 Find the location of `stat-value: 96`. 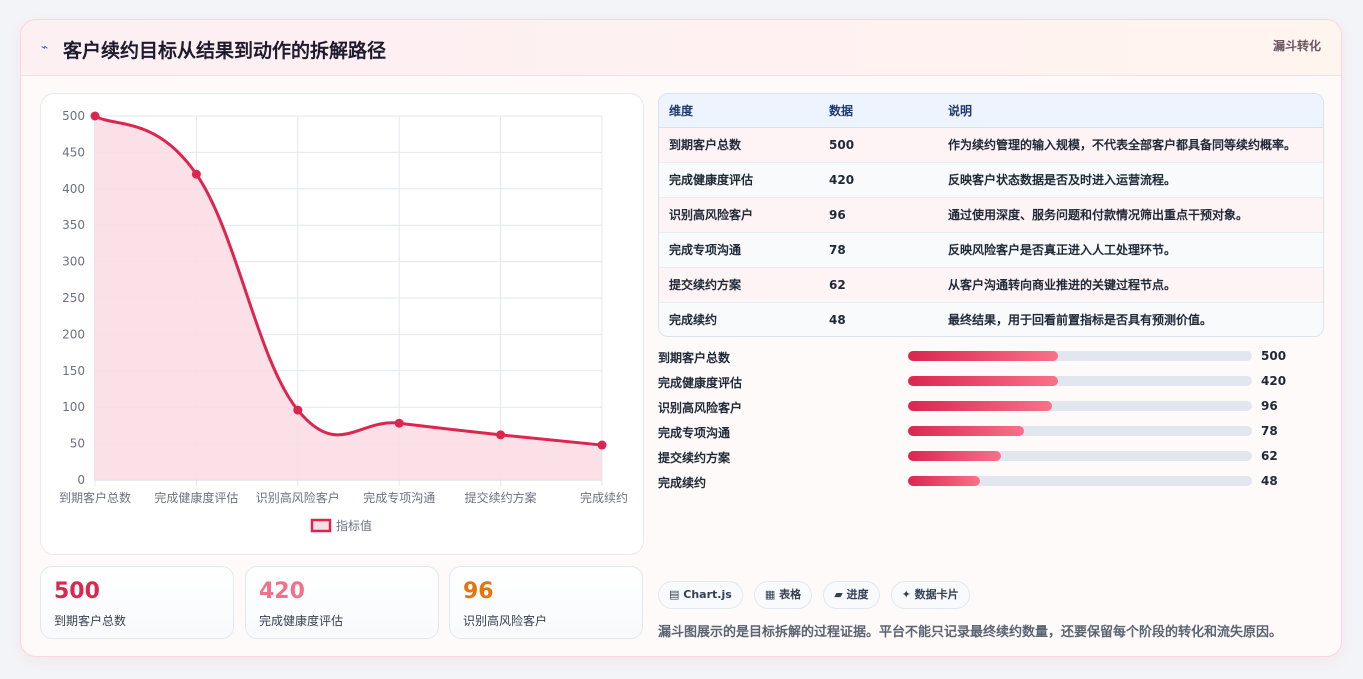

stat-value: 96 is located at coordinates (478, 591).